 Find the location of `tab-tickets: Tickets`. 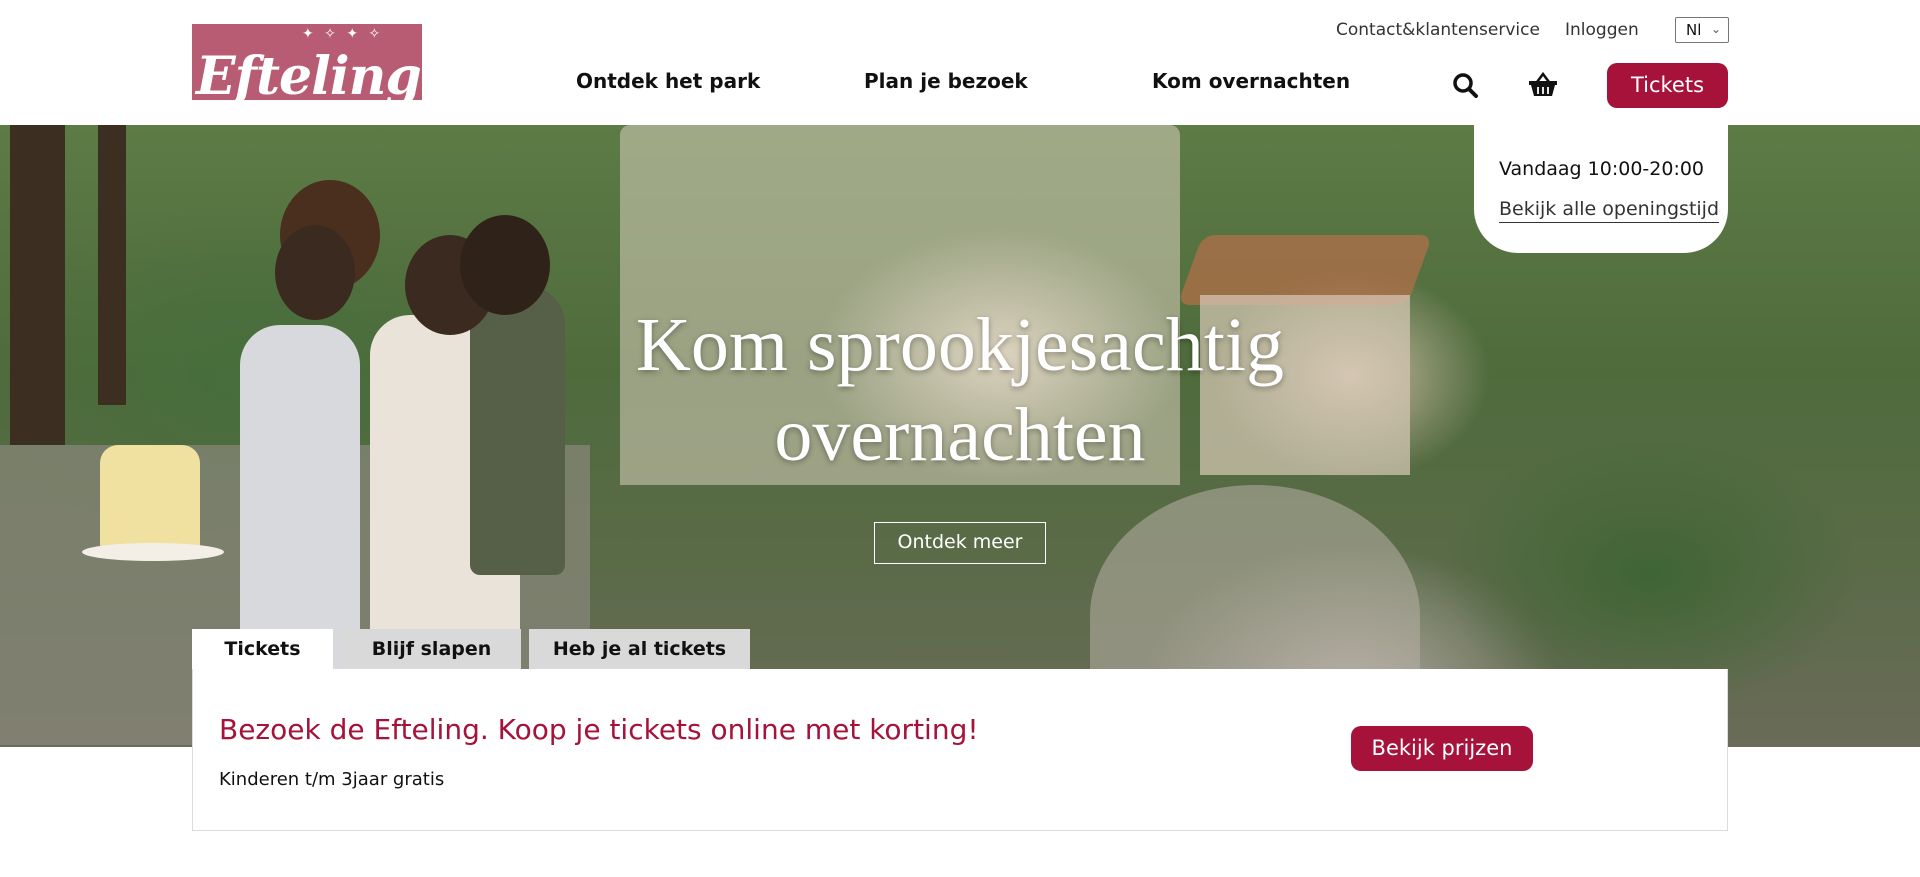

tab-tickets: Tickets is located at coordinates (262, 649).